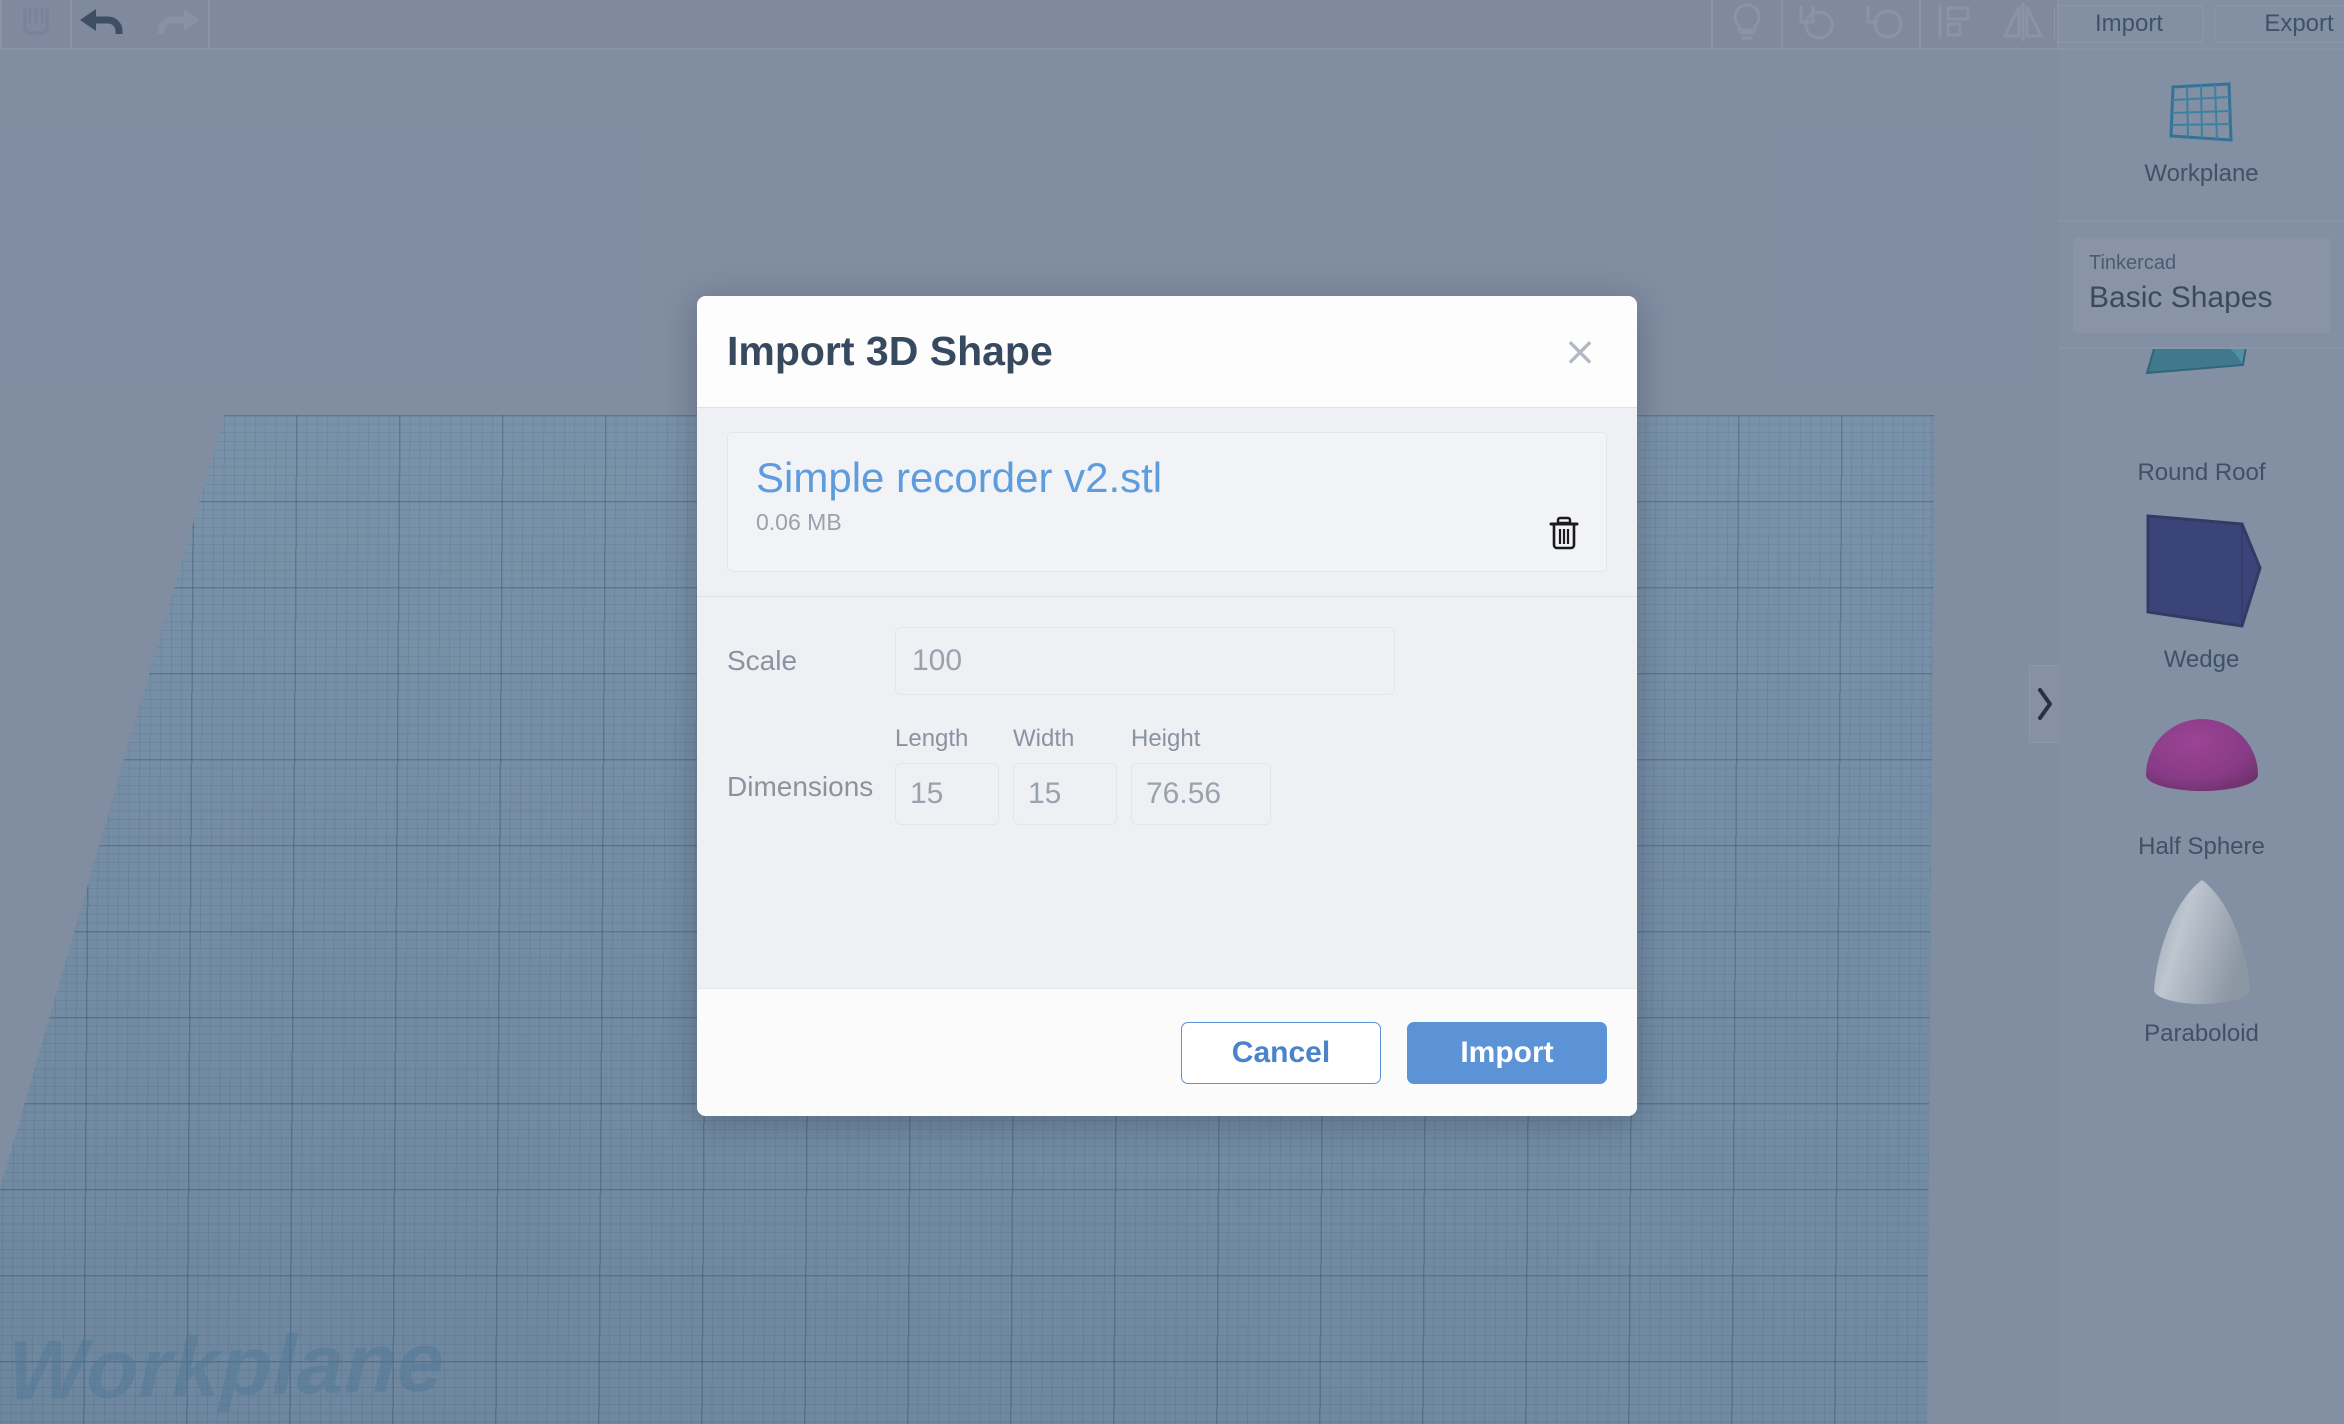  Describe the element at coordinates (799, 522) in the screenshot. I see `file-size: 0.06 MB` at that location.